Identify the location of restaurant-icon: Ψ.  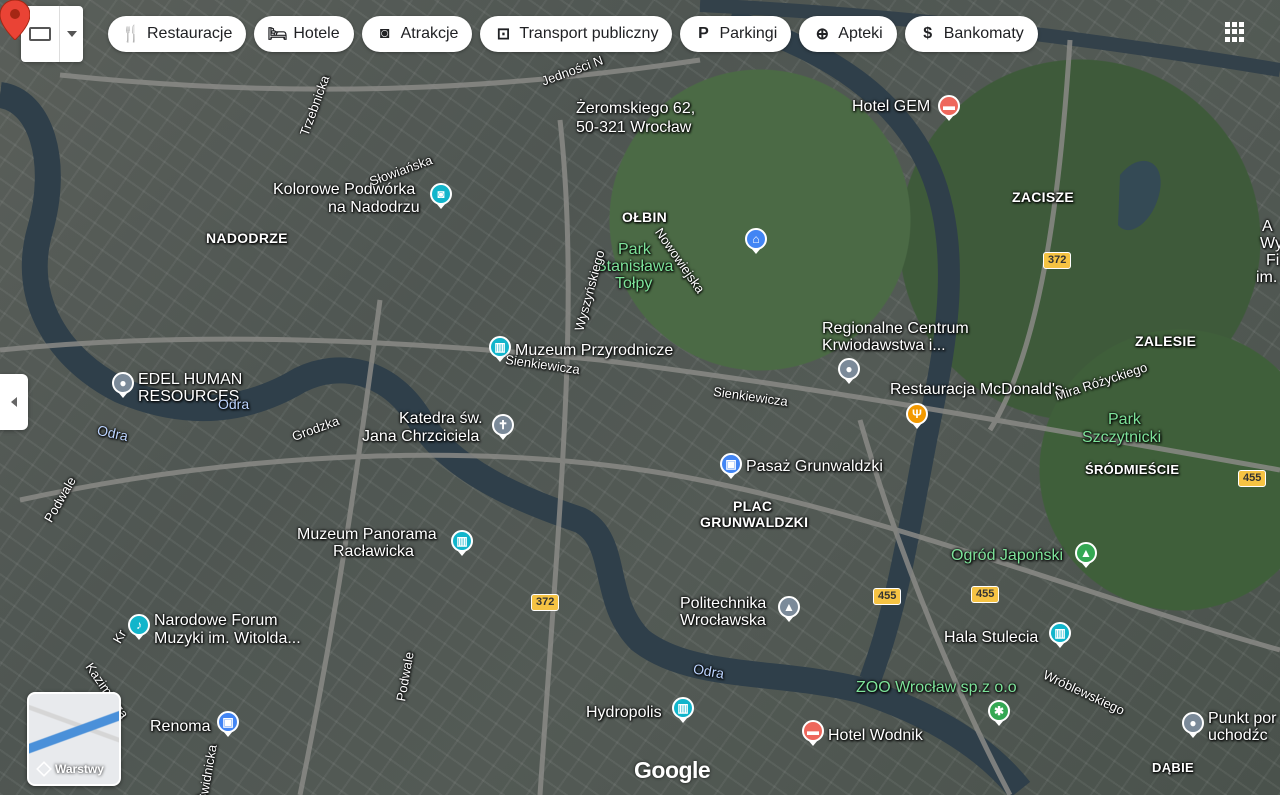
(917, 414).